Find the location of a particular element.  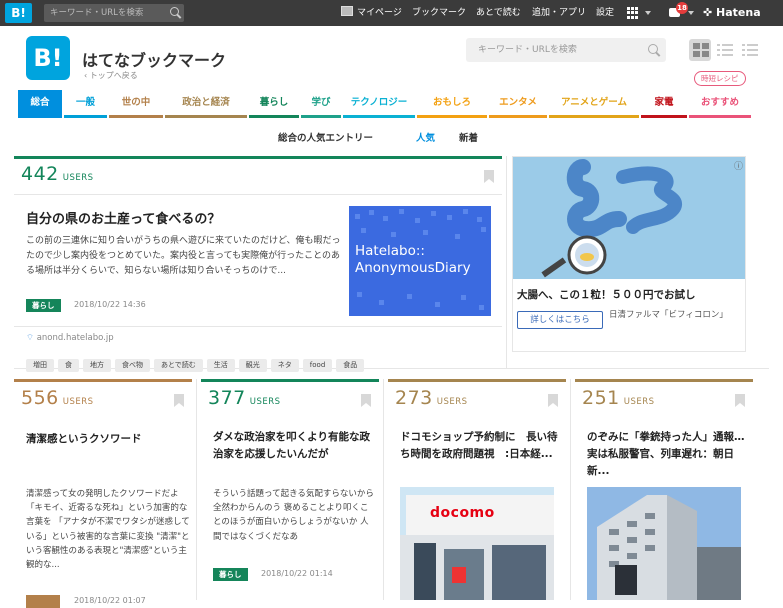

category-tab-knowledge: 学び is located at coordinates (321, 104).